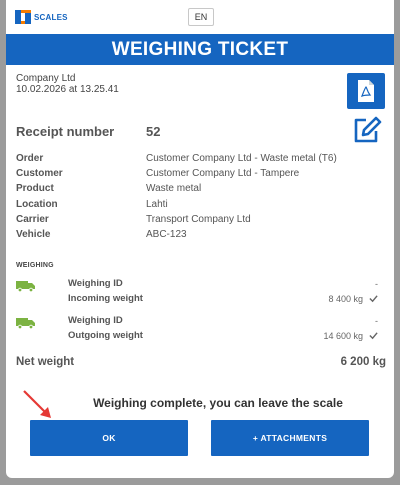  What do you see at coordinates (45, 362) in the screenshot?
I see `net-weight-label: Net weight` at bounding box center [45, 362].